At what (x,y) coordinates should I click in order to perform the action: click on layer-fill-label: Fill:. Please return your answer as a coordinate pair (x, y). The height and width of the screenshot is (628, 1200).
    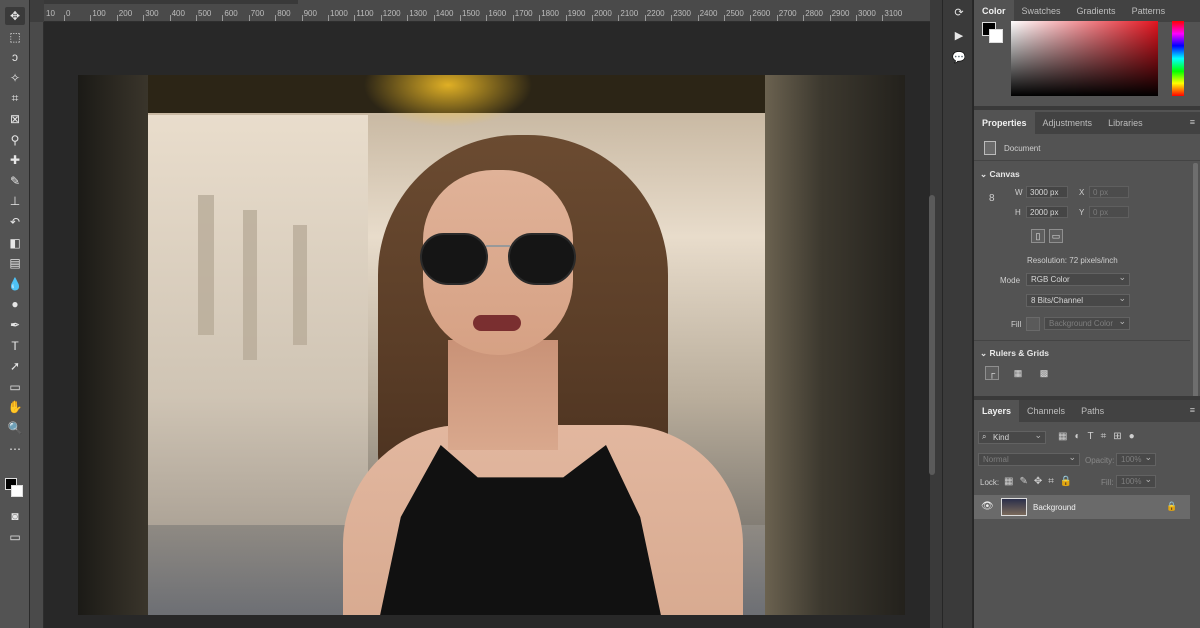
    Looking at the image, I should click on (1107, 482).